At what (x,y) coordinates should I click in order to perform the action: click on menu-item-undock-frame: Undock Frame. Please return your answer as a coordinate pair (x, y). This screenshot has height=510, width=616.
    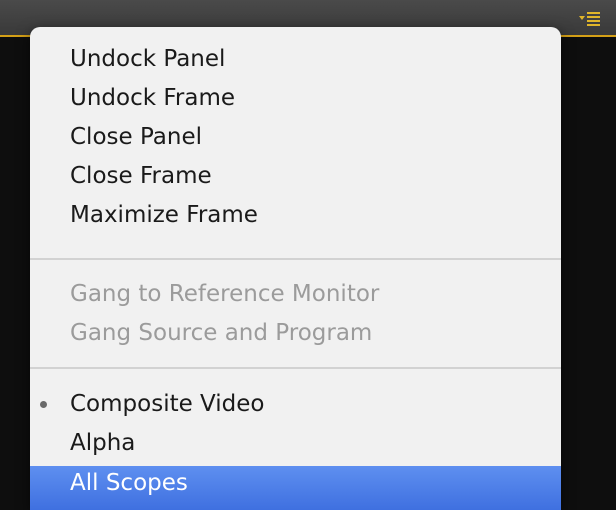
    Looking at the image, I should click on (295, 98).